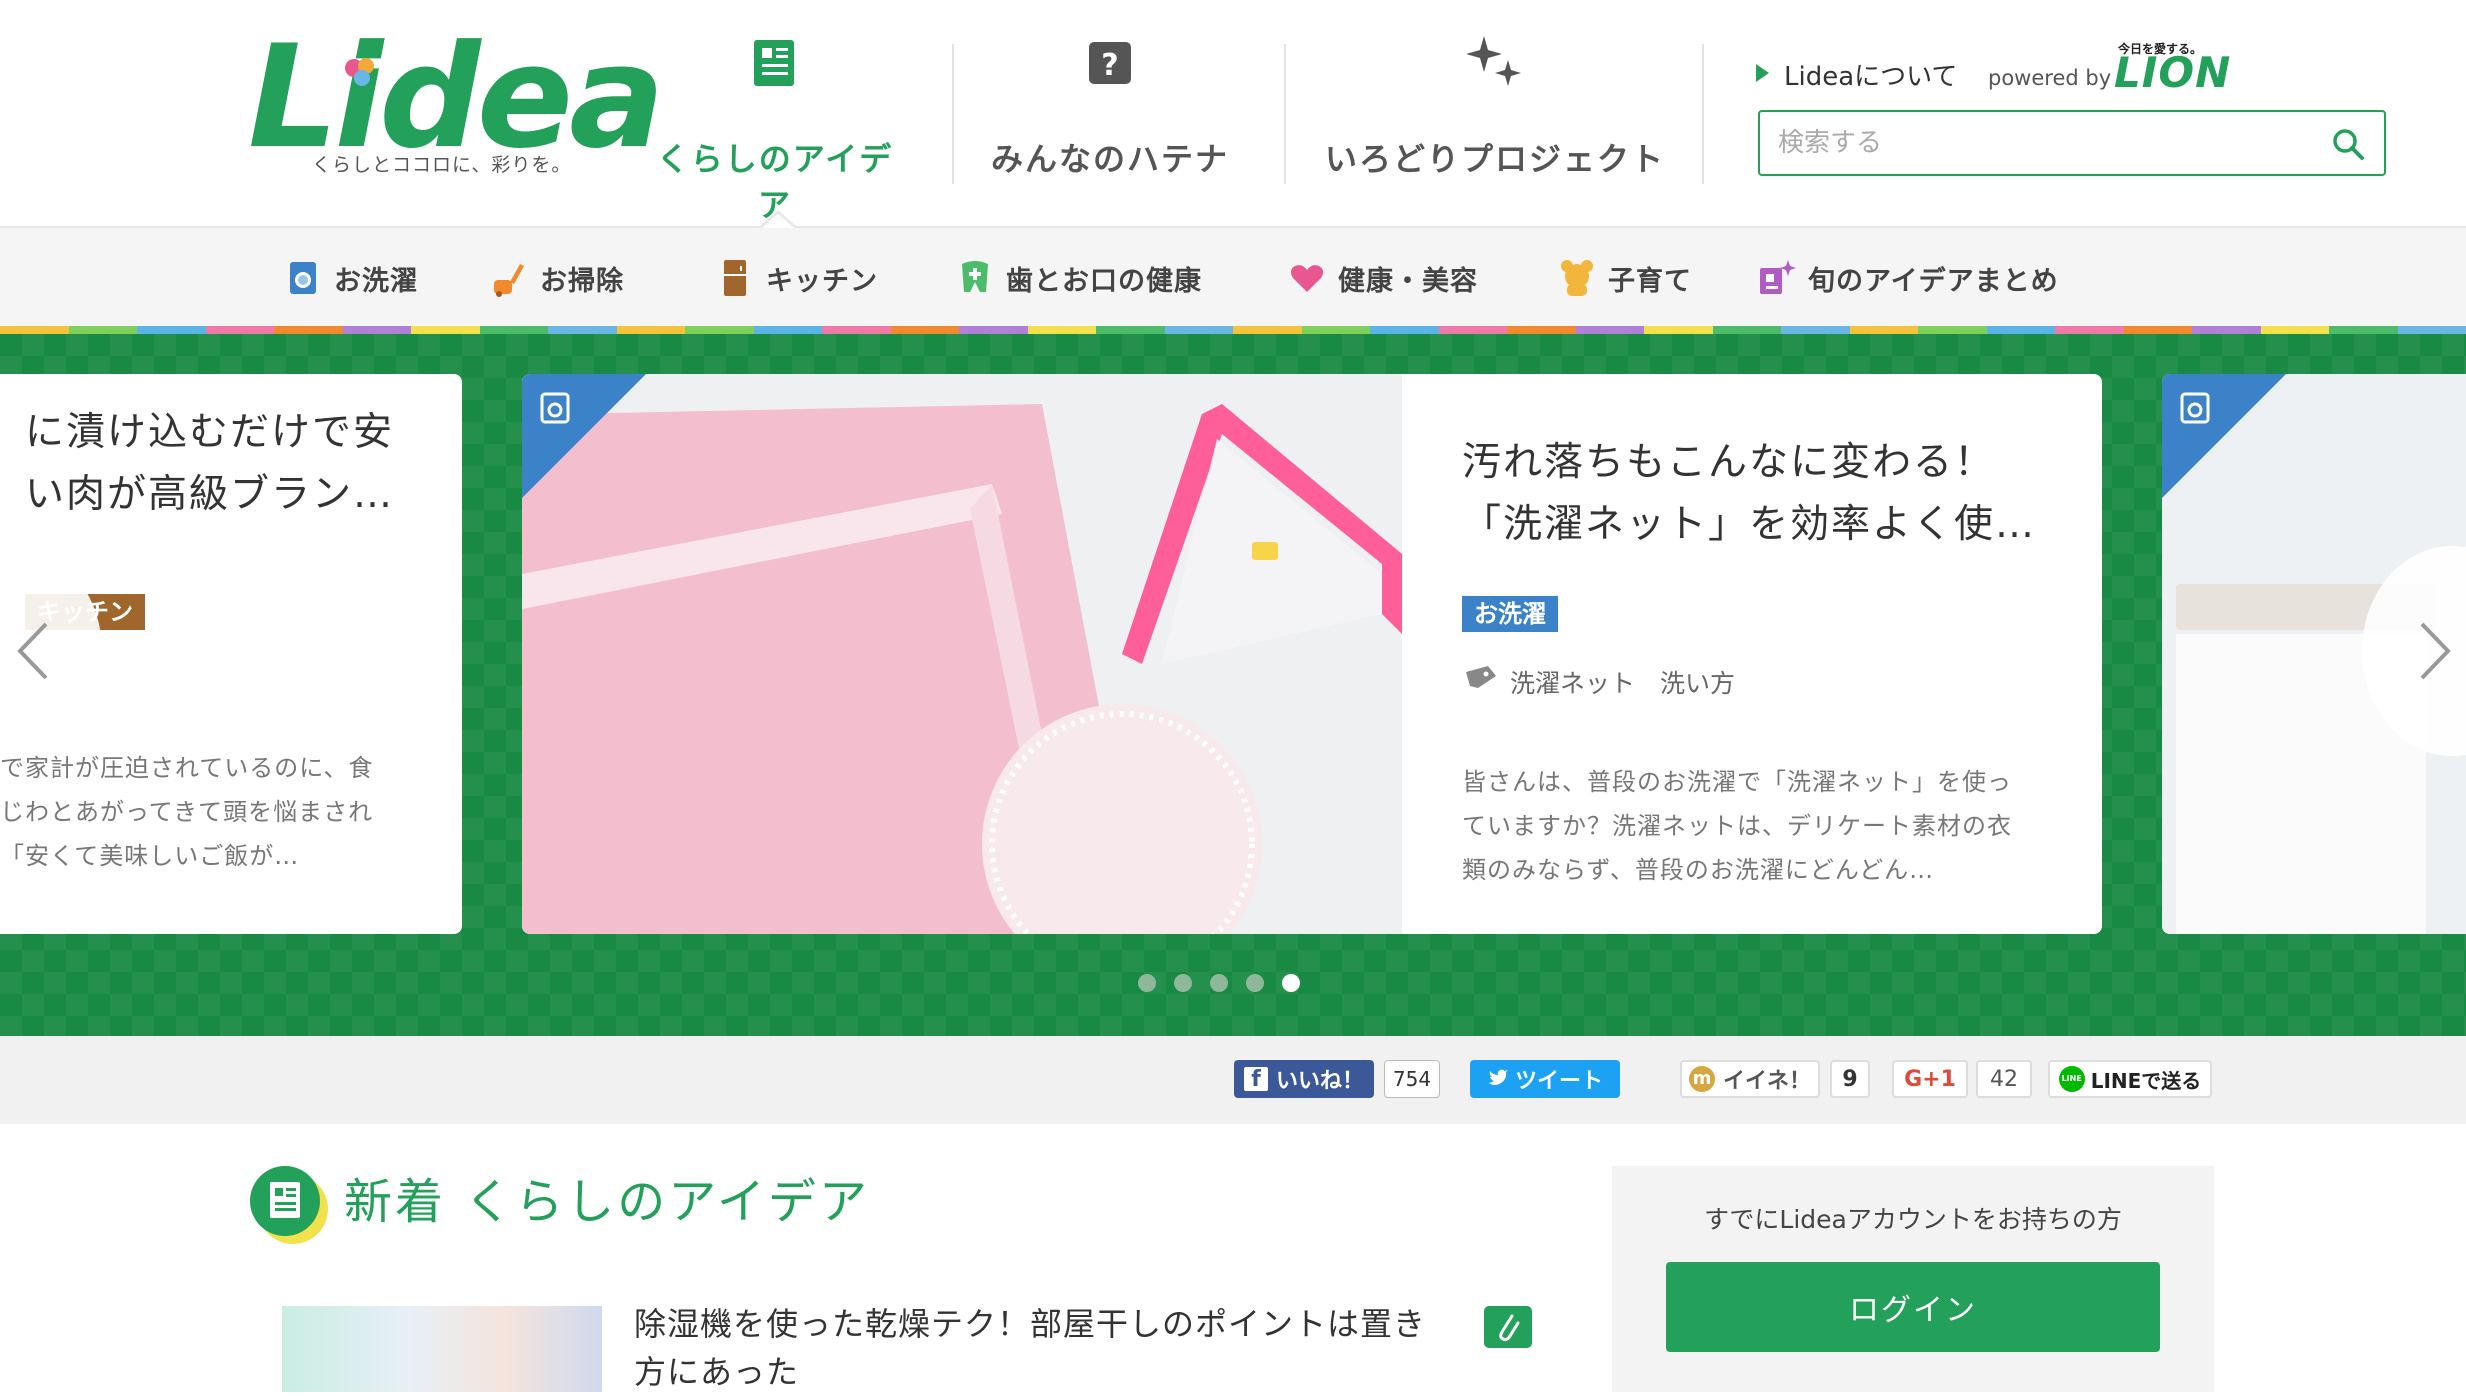 Image resolution: width=2466 pixels, height=1396 pixels. Describe the element at coordinates (1110, 157) in the screenshot. I see `nav-label: みんなのハテナ` at that location.